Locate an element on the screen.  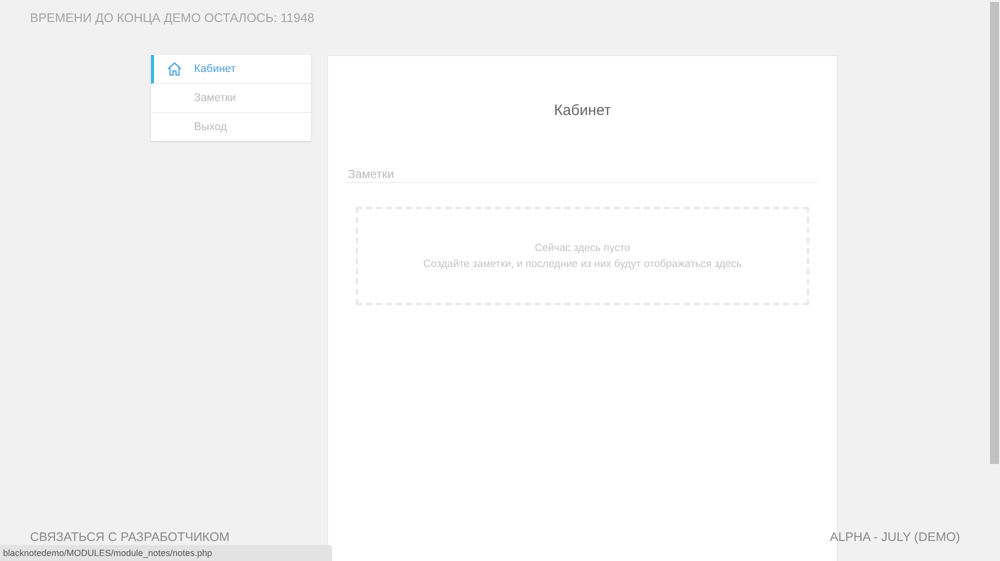
empty-title: Сейчас здесь пусто is located at coordinates (582, 248).